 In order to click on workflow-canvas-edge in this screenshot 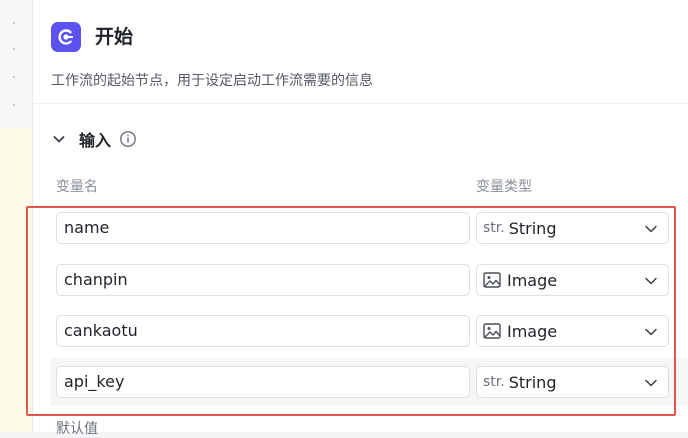, I will do `click(16, 216)`.